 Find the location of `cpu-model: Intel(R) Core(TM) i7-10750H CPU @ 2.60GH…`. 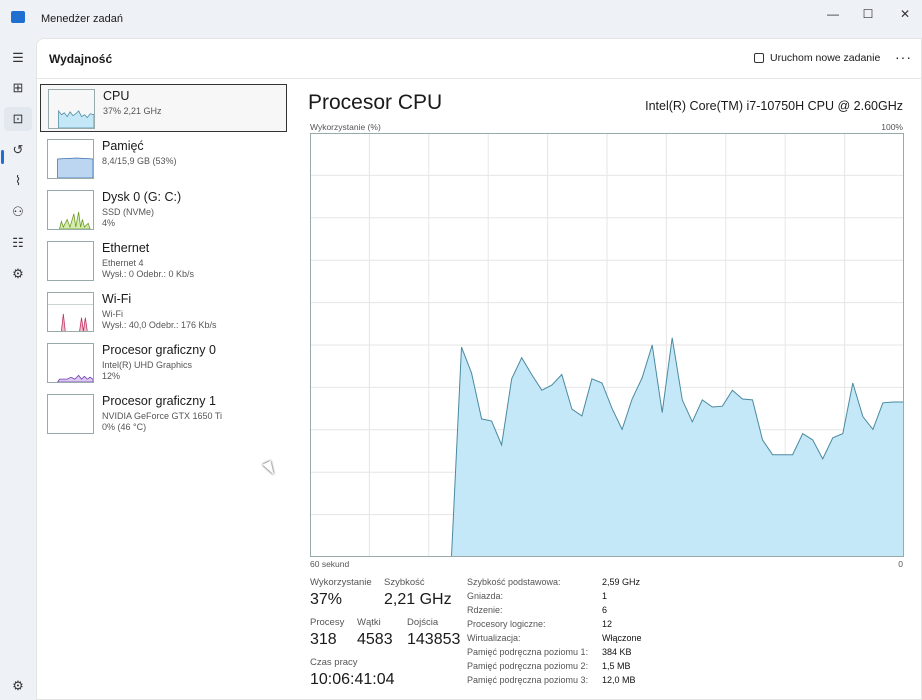

cpu-model: Intel(R) Core(TM) i7-10750H CPU @ 2.60GH… is located at coordinates (774, 106).